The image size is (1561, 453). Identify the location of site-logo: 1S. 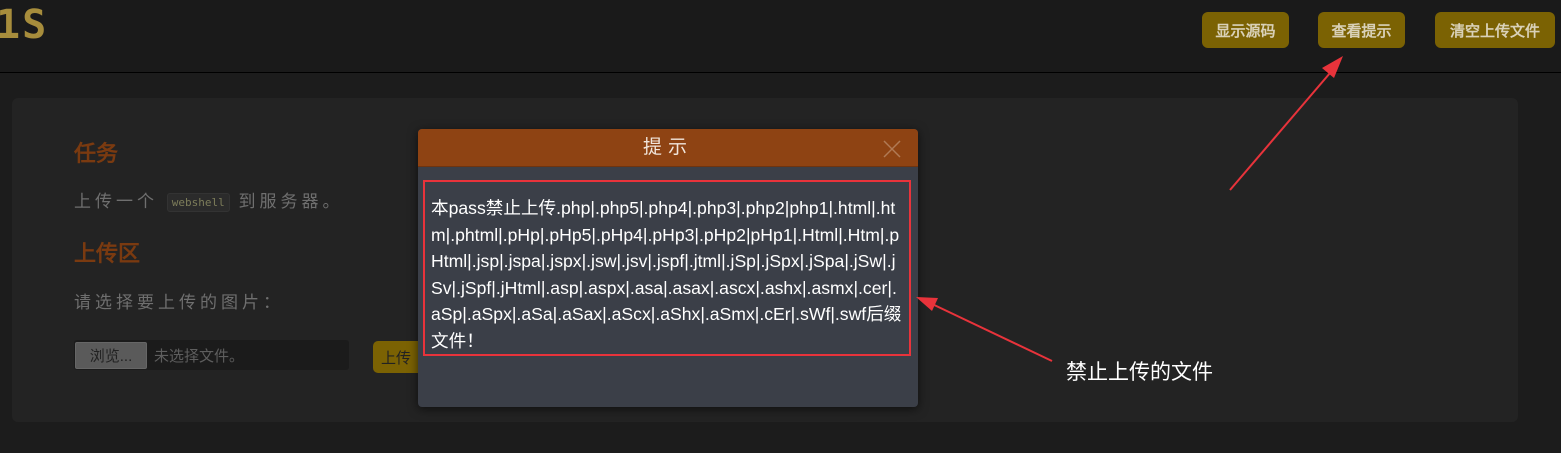
(24, 25).